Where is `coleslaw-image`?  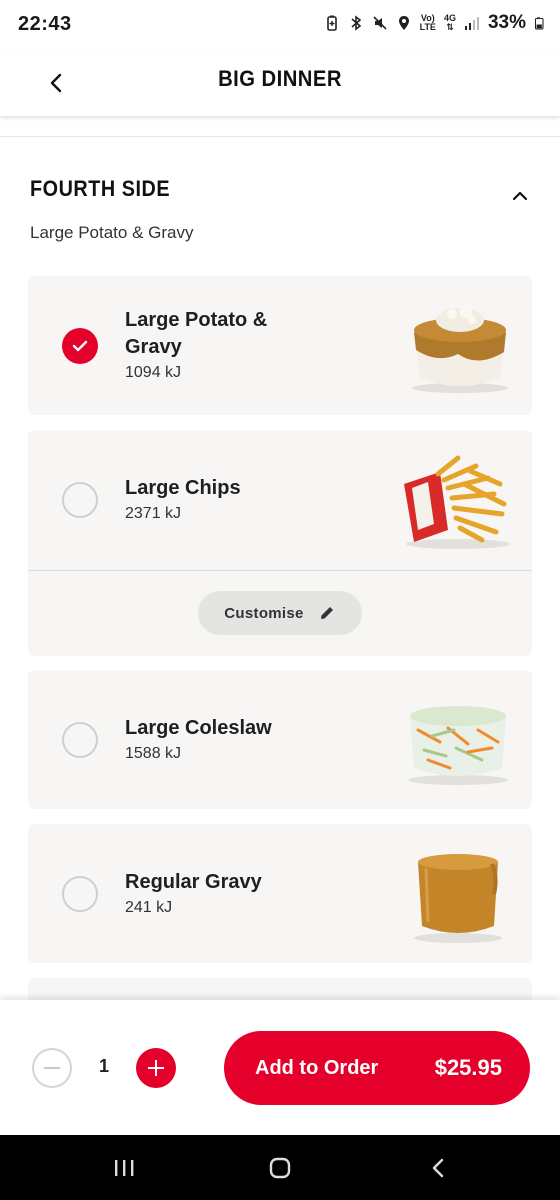 coleslaw-image is located at coordinates (458, 745).